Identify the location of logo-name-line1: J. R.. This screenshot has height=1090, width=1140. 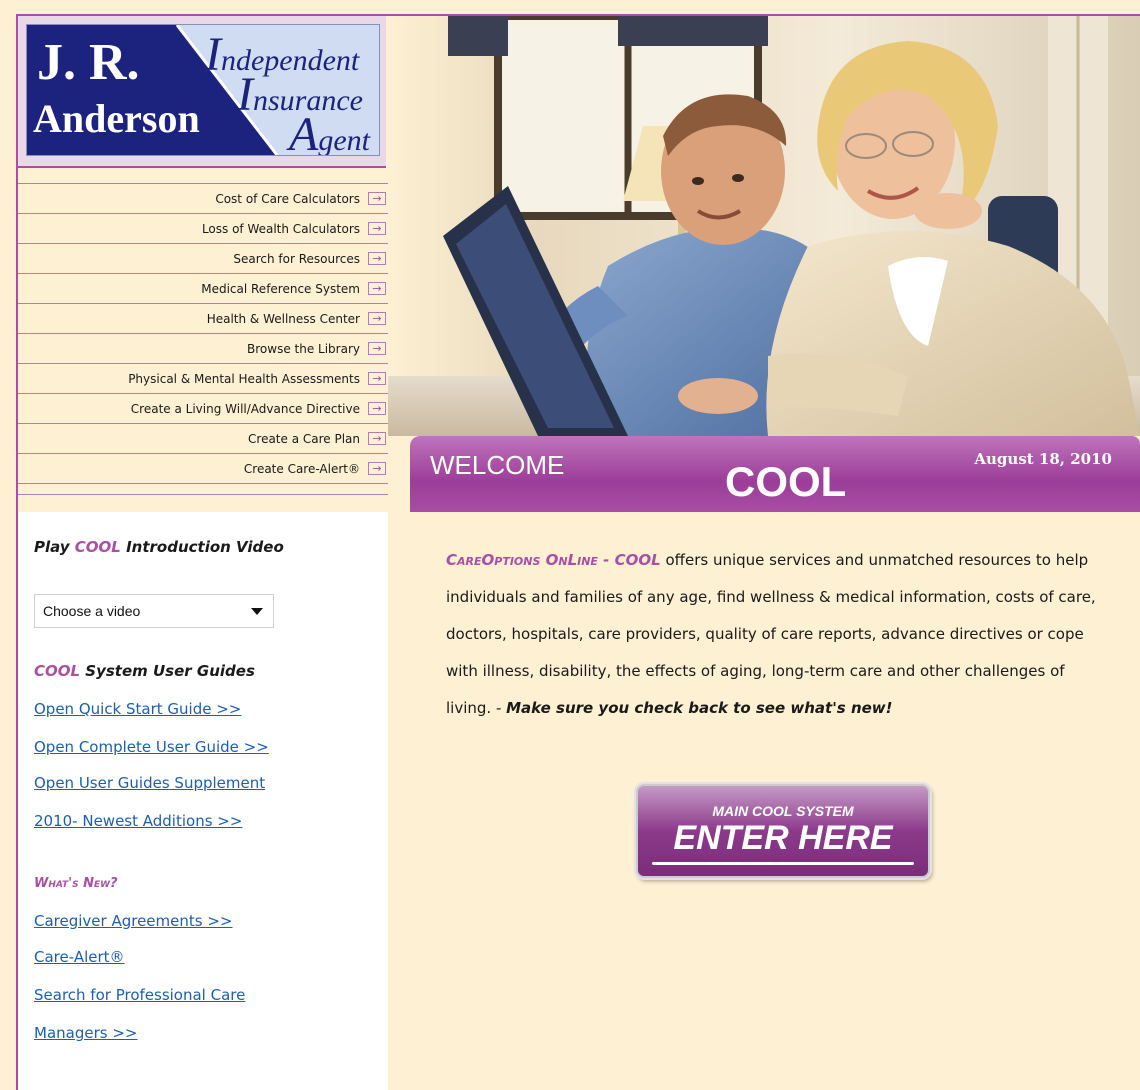
(88, 62).